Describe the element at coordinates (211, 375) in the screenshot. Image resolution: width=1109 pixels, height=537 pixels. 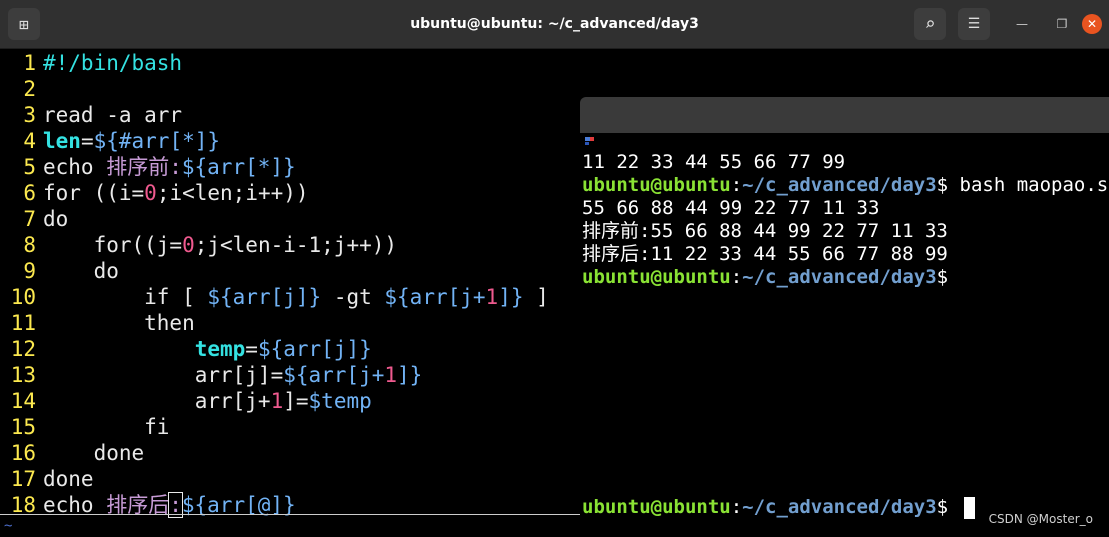
I see `code-line-13: 13 arr[j]=${arr[j+1]}` at that location.